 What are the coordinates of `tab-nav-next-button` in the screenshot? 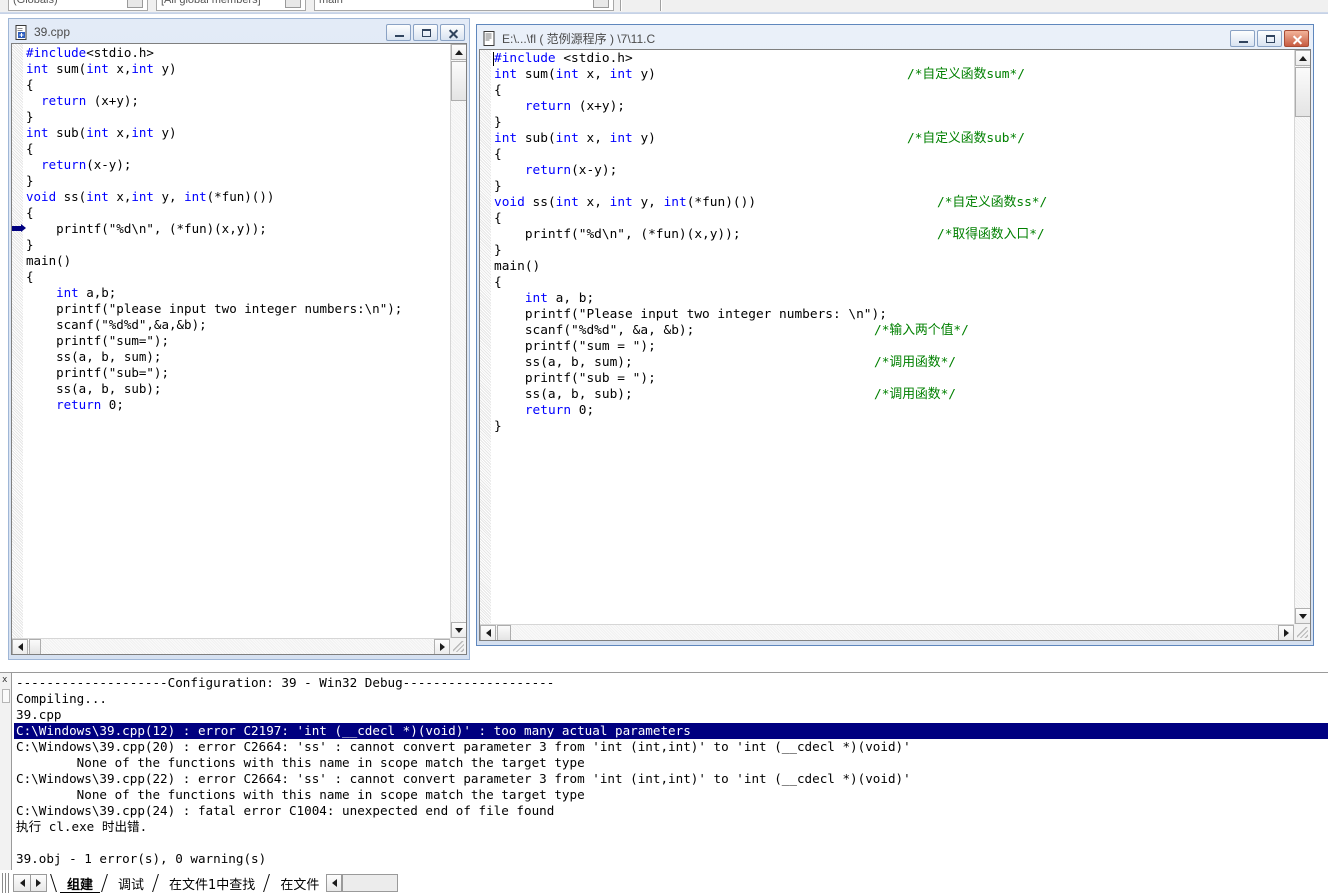 It's located at (38, 883).